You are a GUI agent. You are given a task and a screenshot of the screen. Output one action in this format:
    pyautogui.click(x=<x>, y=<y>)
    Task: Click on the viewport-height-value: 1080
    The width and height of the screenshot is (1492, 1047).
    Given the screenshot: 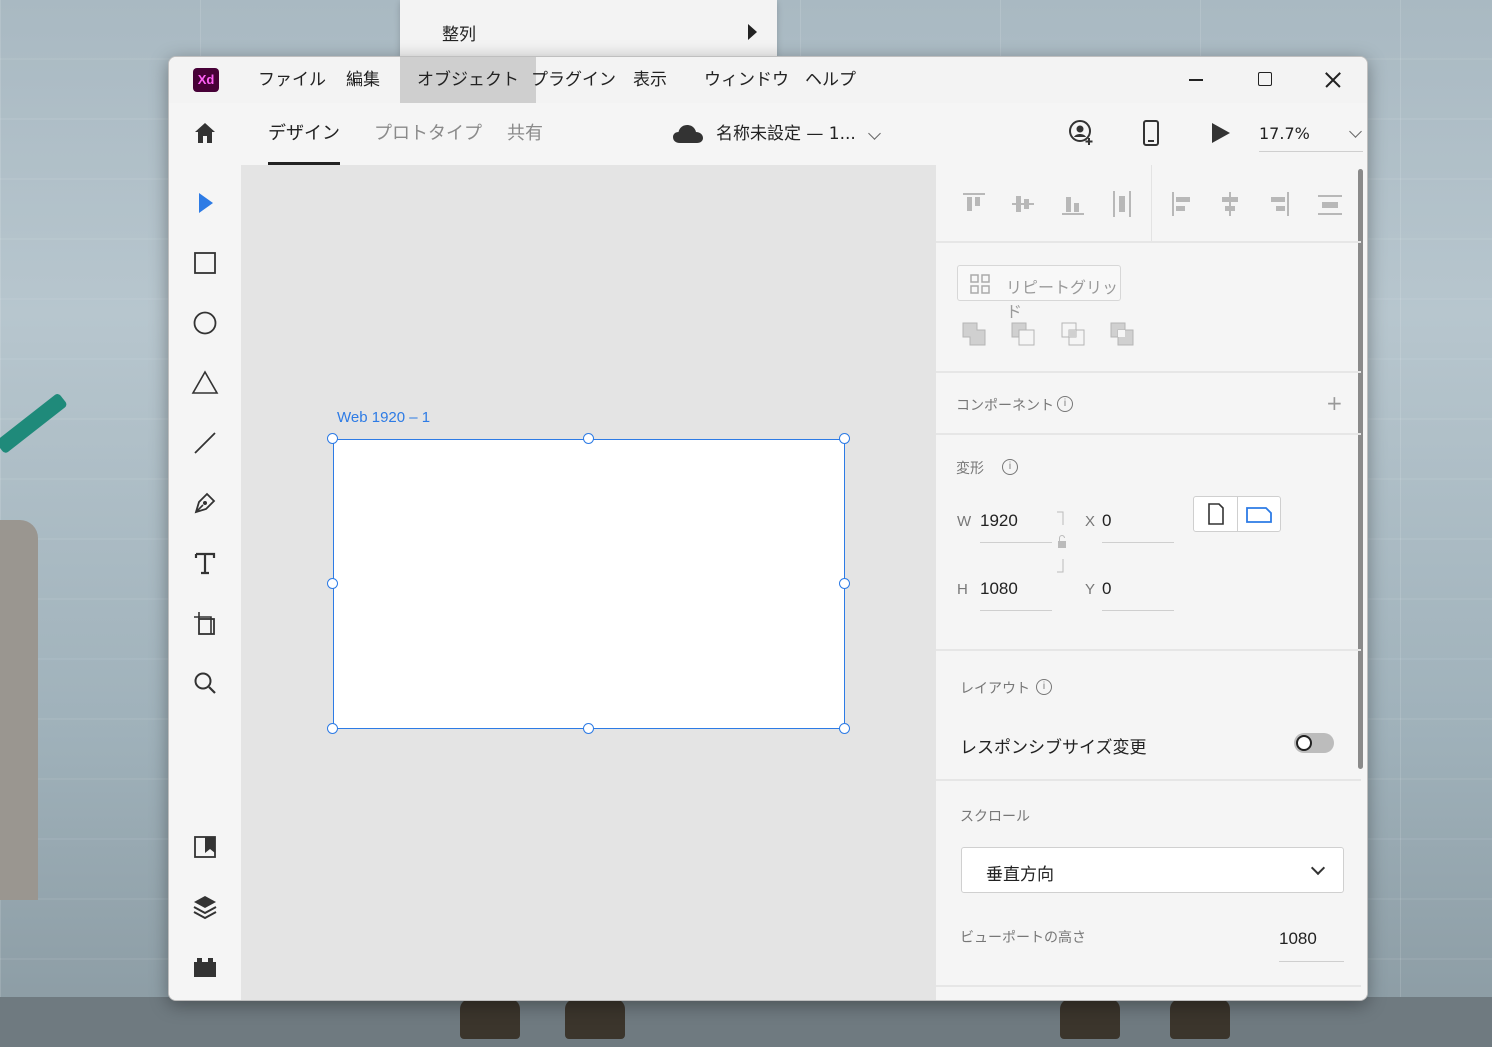 What is the action you would take?
    pyautogui.click(x=1298, y=939)
    